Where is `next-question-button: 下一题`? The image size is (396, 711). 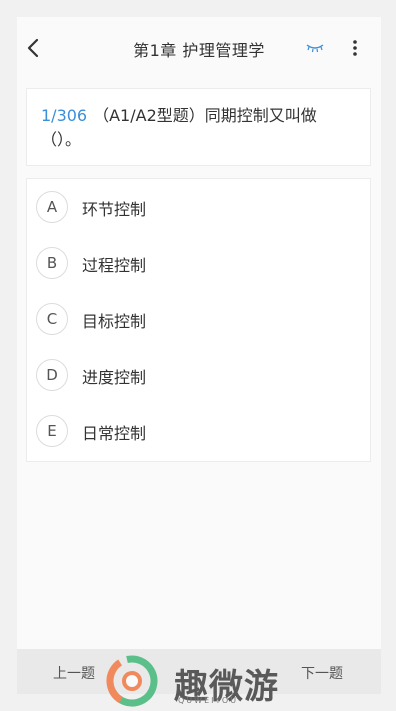 next-question-button: 下一题 is located at coordinates (322, 673).